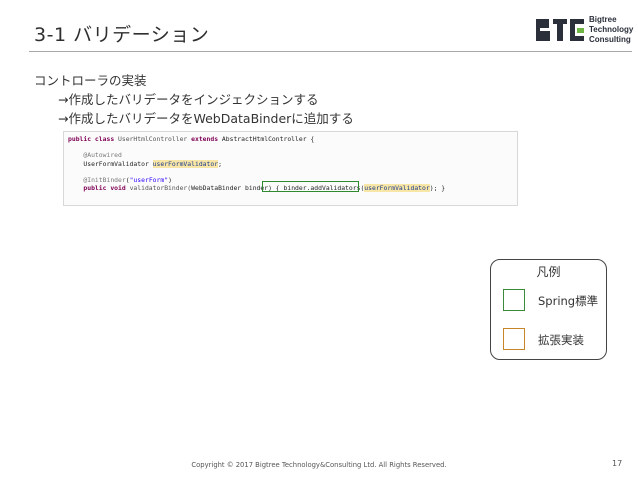 The width and height of the screenshot is (638, 479). Describe the element at coordinates (318, 188) in the screenshot. I see `code-text: { binder.addValidators(` at that location.